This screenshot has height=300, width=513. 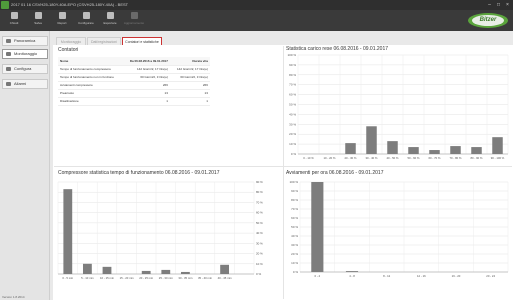 I want to click on x-tick-label: 5 - 10 min, so click(x=87, y=278).